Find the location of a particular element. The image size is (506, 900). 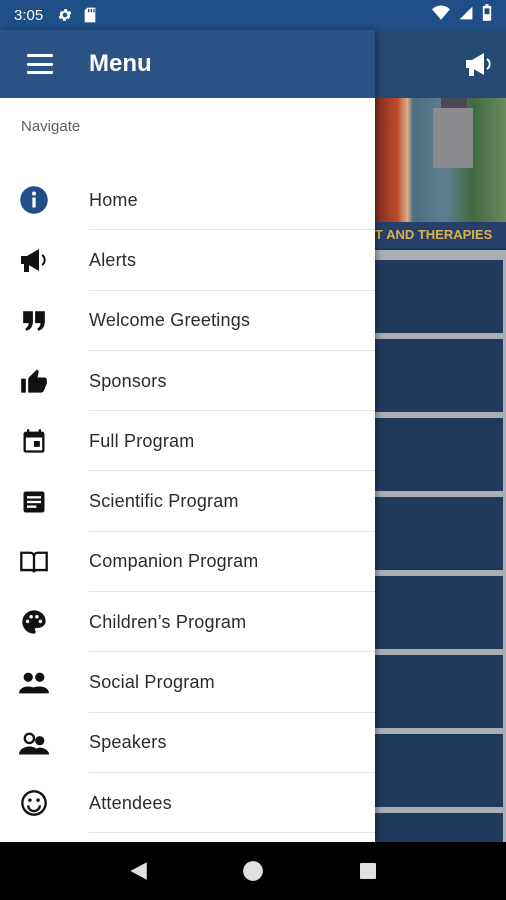

menu-item-label: Alerts is located at coordinates (113, 259).